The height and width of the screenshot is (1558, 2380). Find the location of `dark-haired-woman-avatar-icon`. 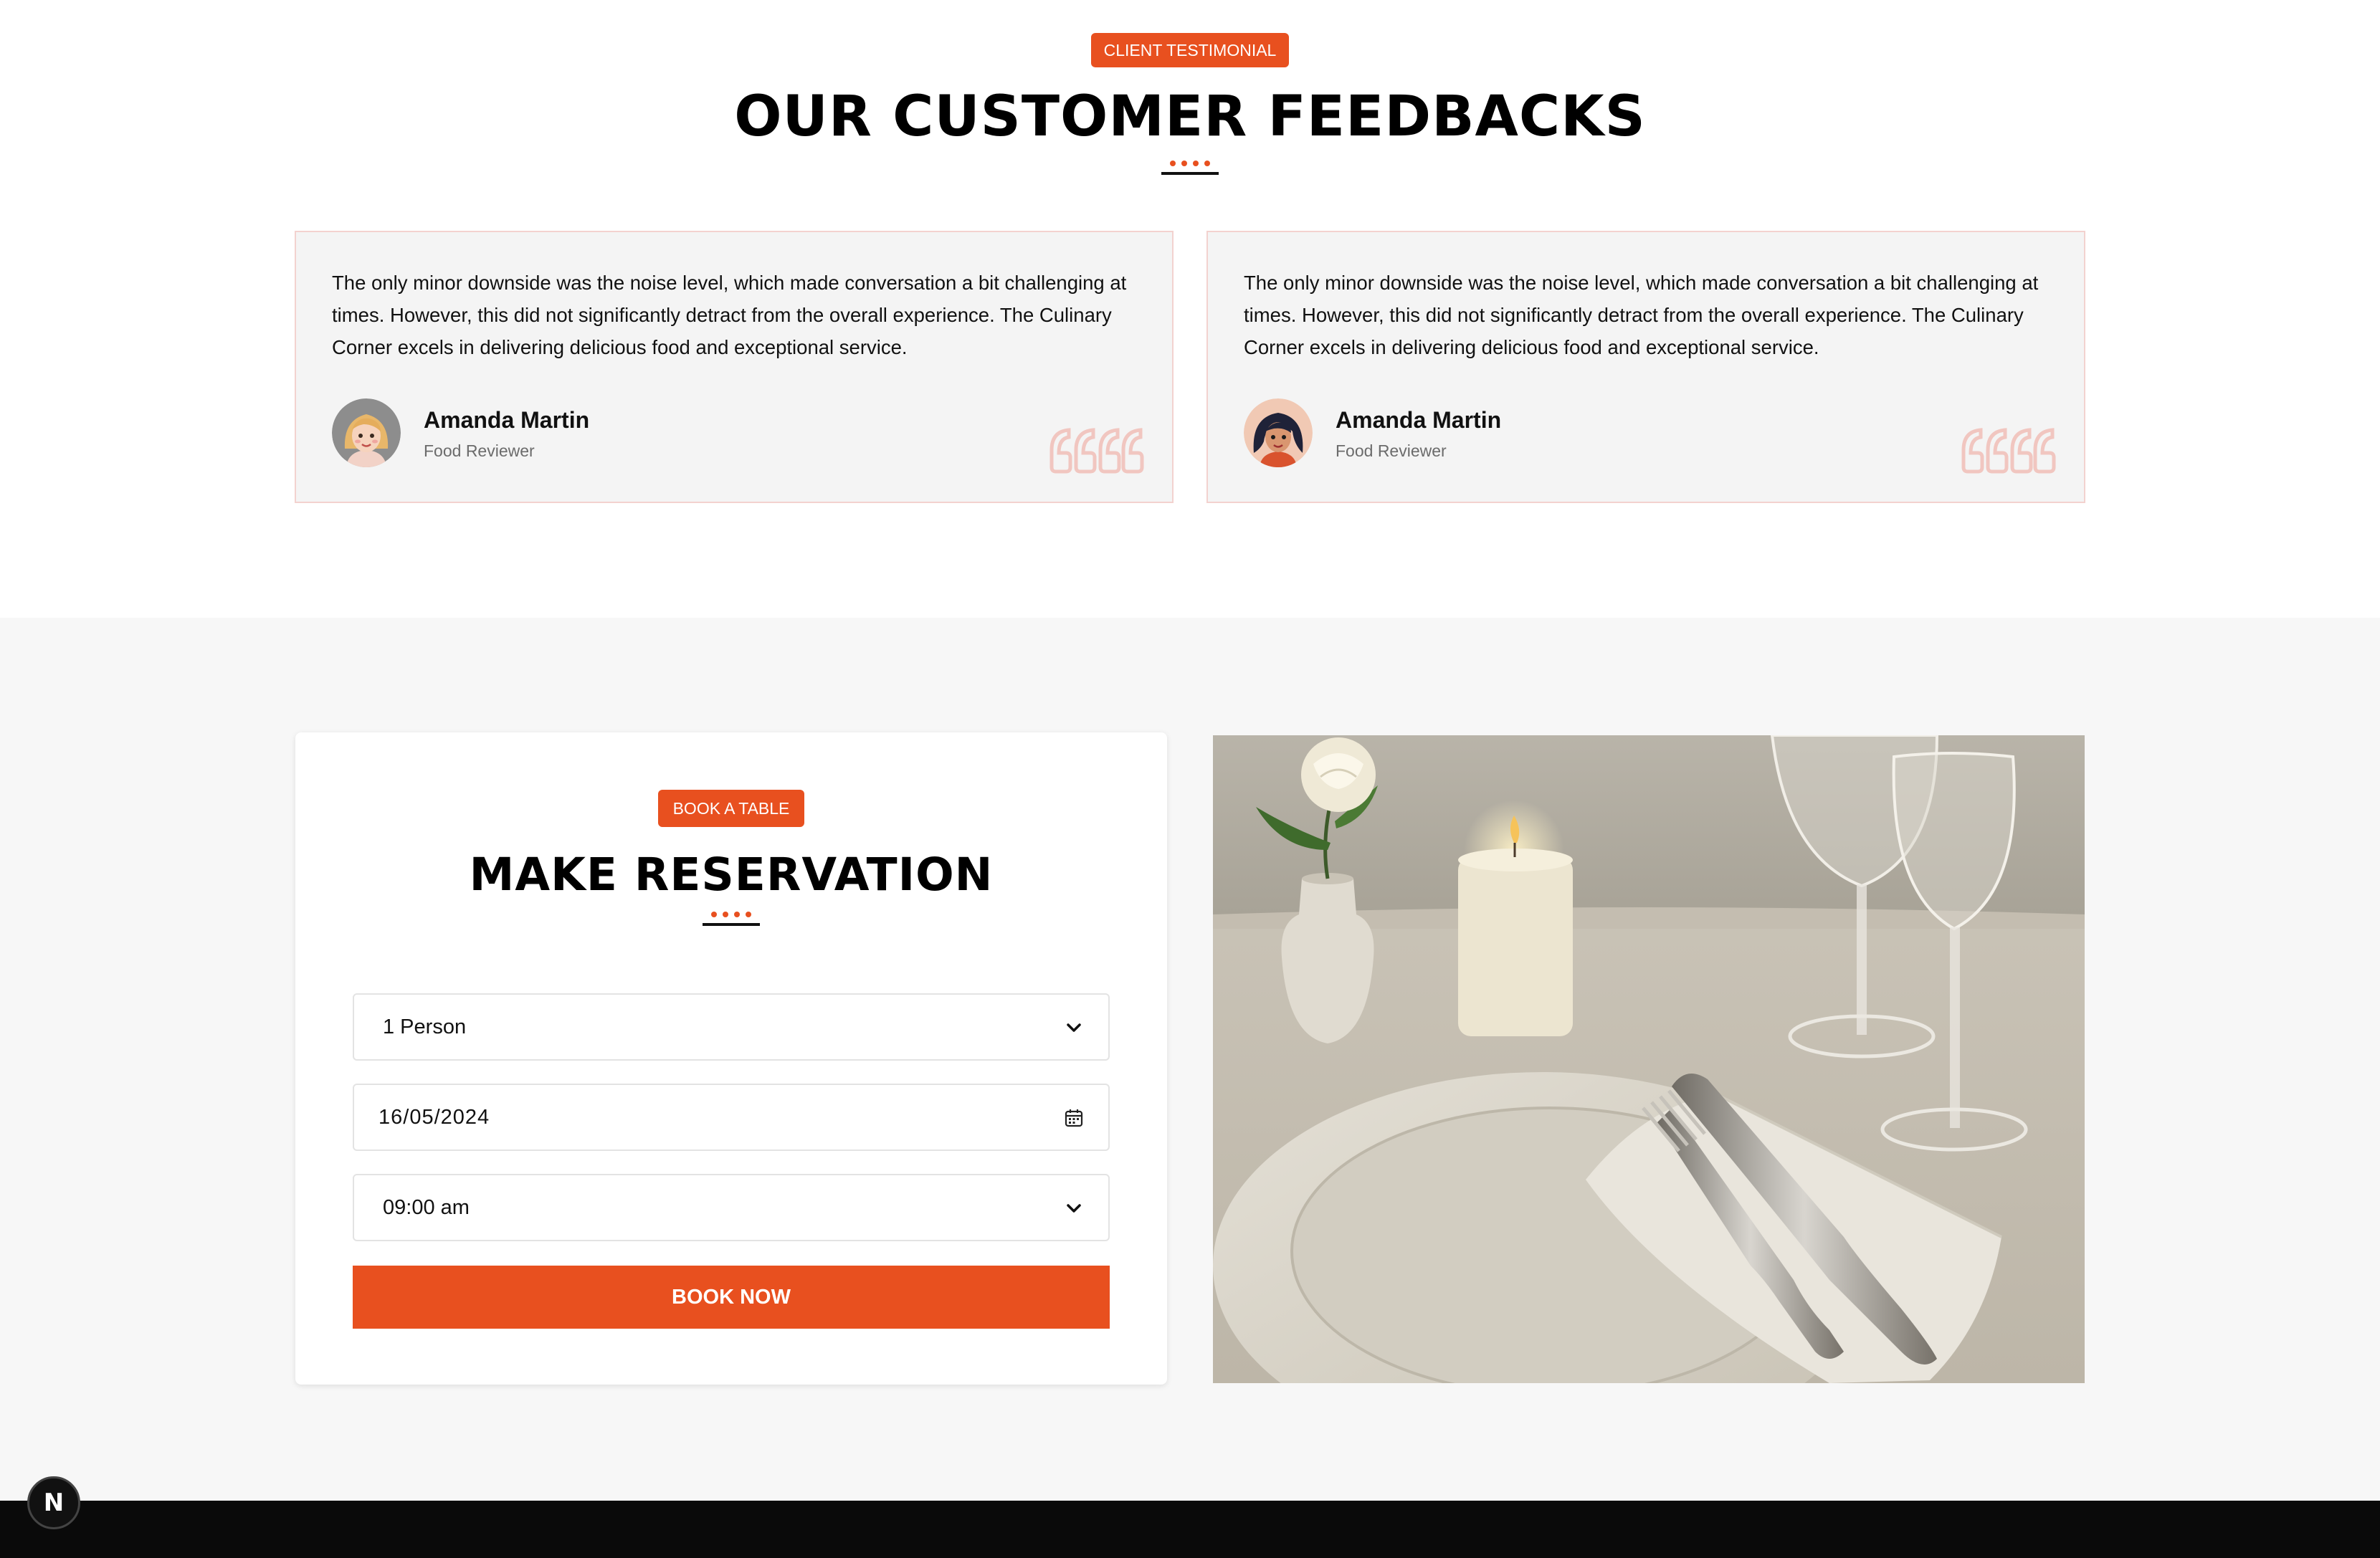

dark-haired-woman-avatar-icon is located at coordinates (1278, 432).